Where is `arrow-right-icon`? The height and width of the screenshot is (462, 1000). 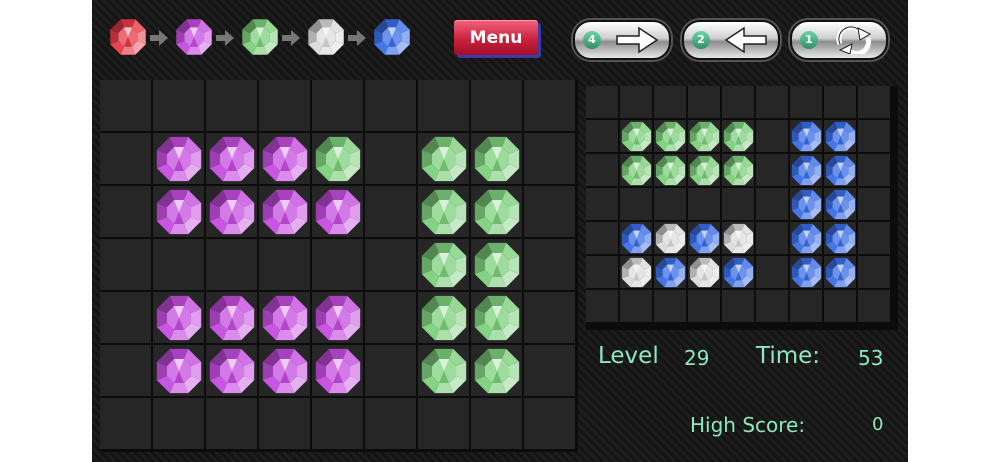 arrow-right-icon is located at coordinates (159, 38).